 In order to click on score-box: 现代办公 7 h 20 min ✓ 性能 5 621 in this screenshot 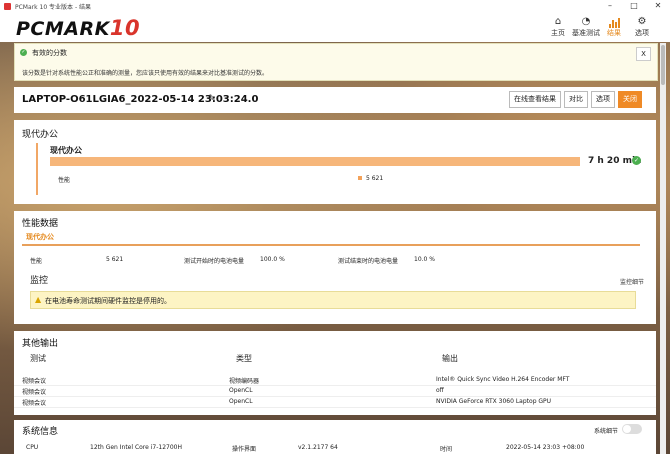, I will do `click(342, 169)`.